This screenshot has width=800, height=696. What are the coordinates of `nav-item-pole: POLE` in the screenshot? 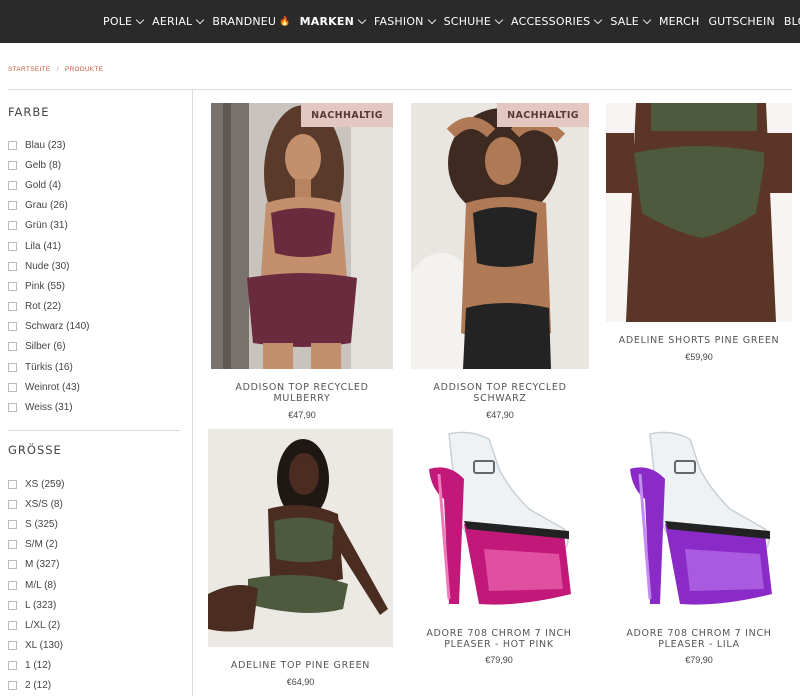 It's located at (124, 21).